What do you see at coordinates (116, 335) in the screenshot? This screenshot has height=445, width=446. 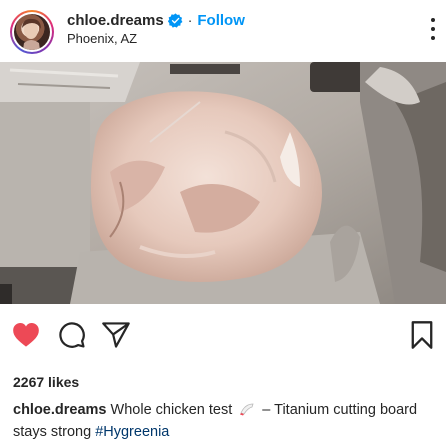 I see `share-icon` at bounding box center [116, 335].